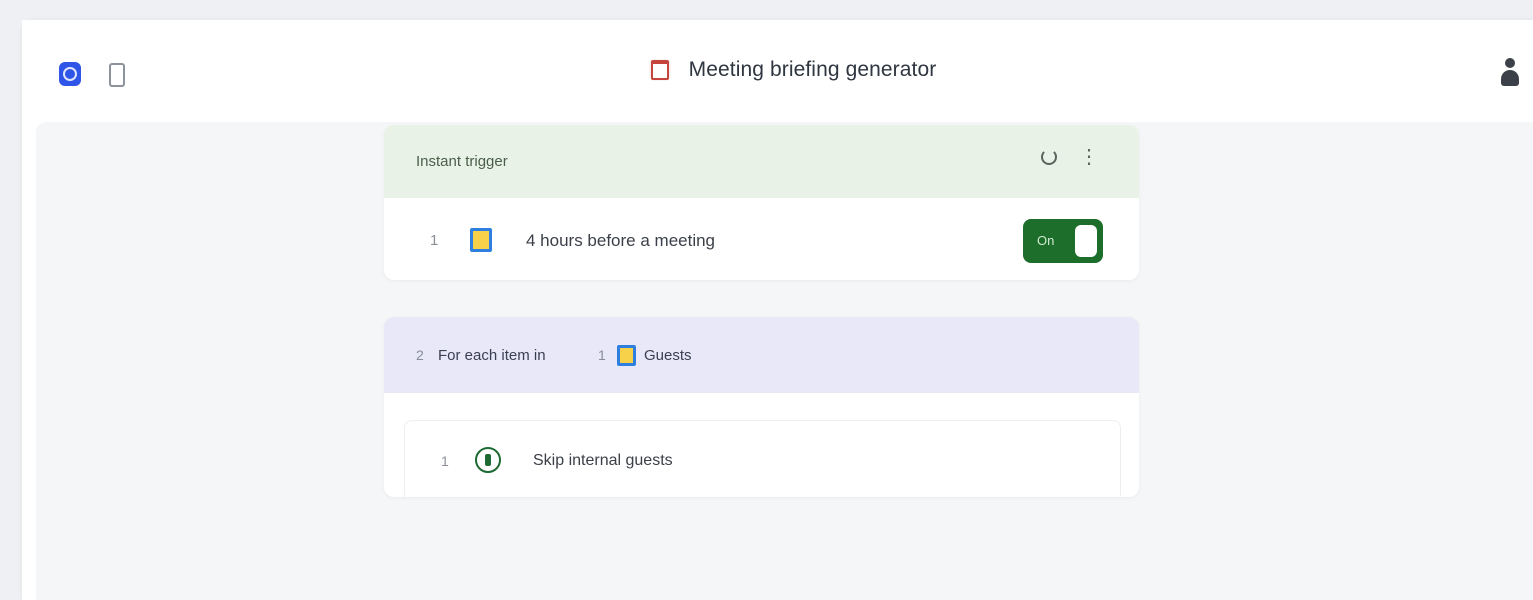 The width and height of the screenshot is (1533, 600). What do you see at coordinates (762, 458) in the screenshot?
I see `inner-step-card: 1 Skip internal guests` at bounding box center [762, 458].